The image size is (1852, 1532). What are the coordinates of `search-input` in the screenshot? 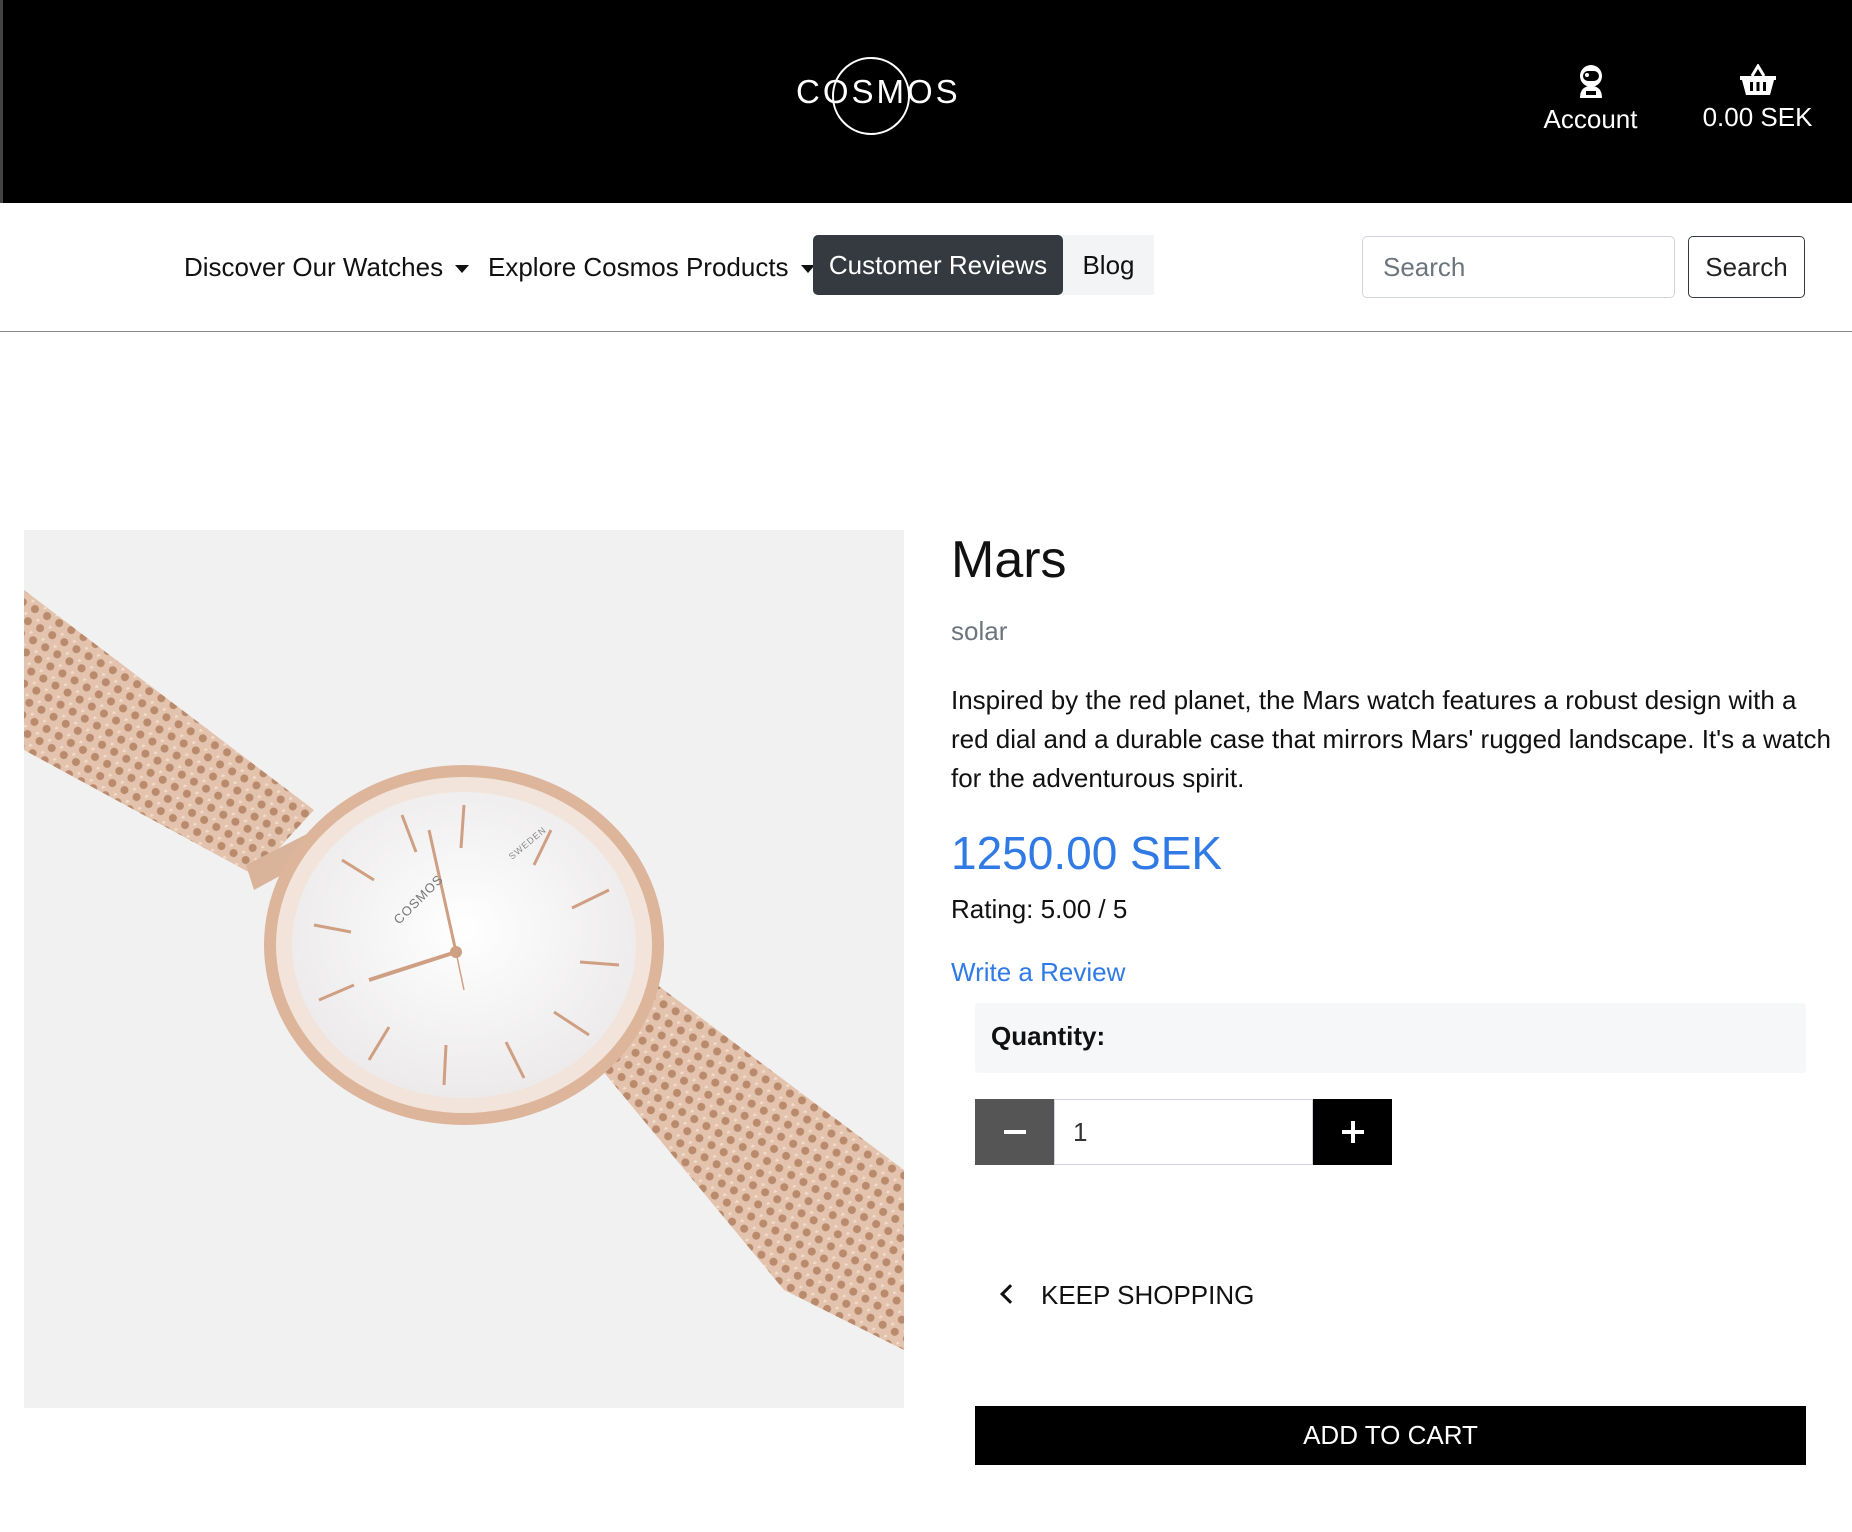 It's located at (1518, 267).